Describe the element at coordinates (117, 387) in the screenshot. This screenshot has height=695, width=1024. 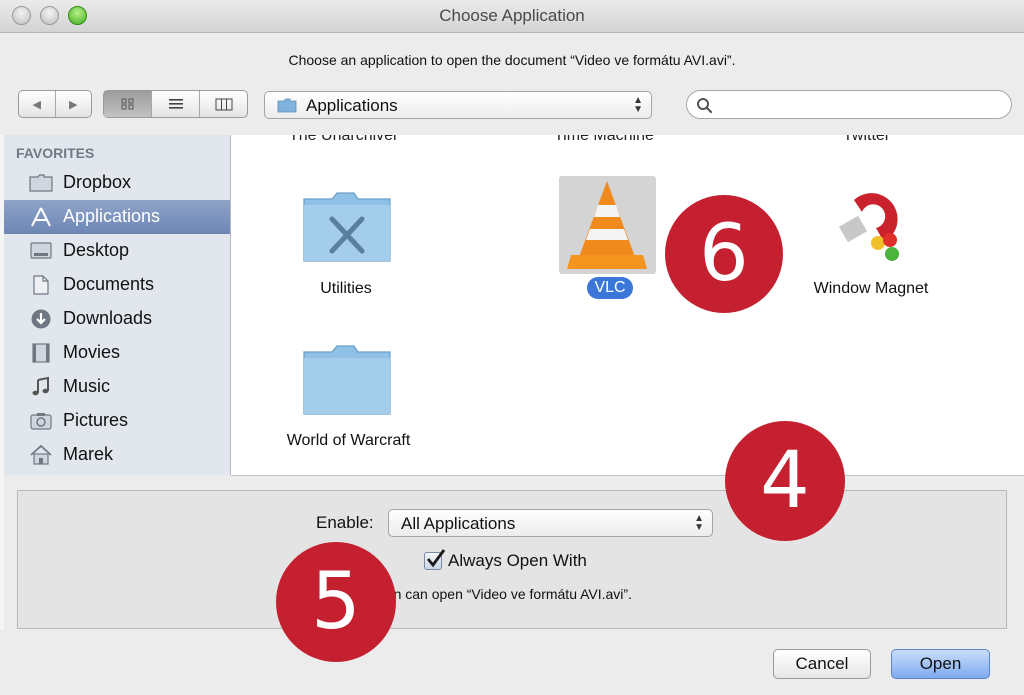
I see `sidebar-item-music: Music` at that location.